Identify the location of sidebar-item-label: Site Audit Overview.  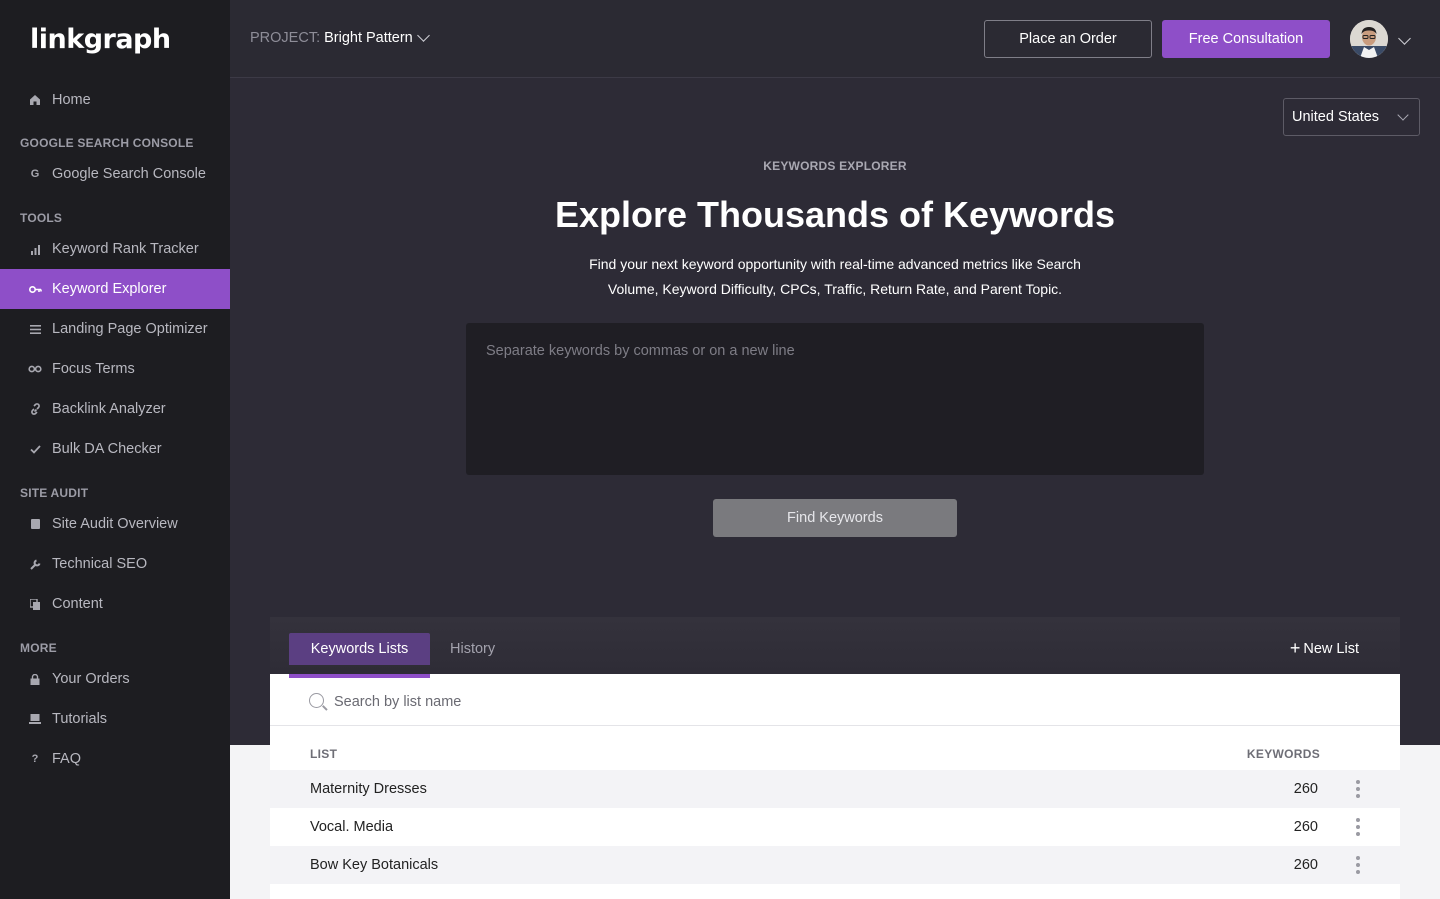
(115, 524).